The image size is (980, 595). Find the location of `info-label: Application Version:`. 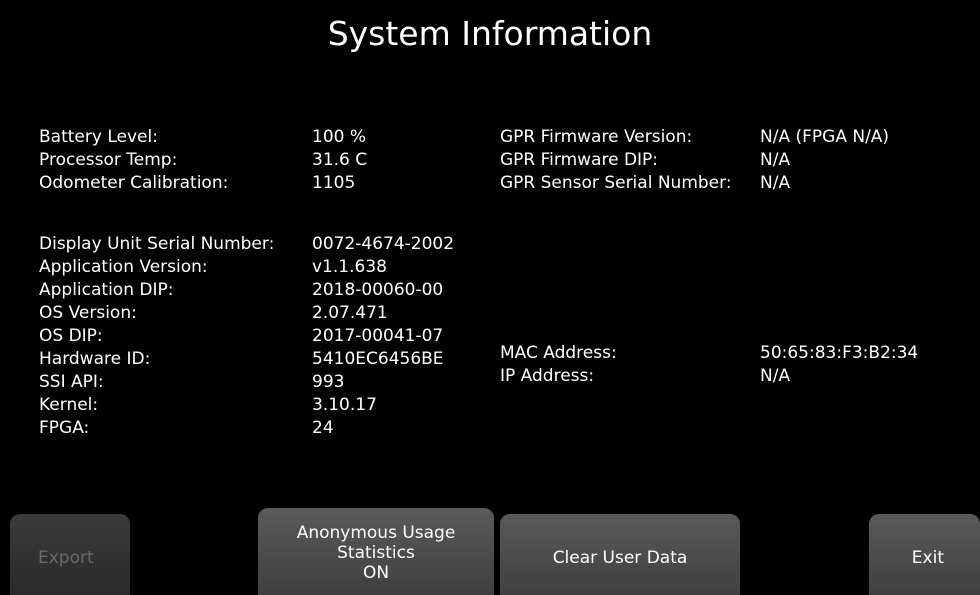

info-label: Application Version: is located at coordinates (123, 267).